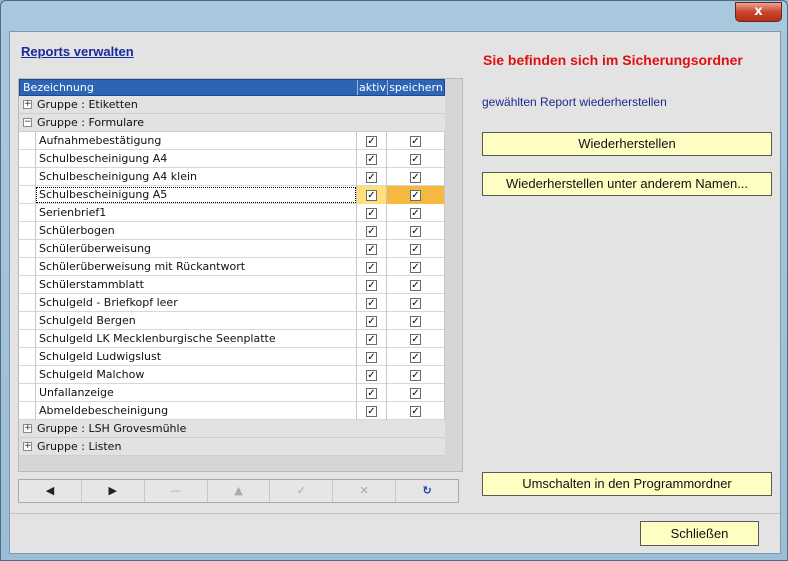  Describe the element at coordinates (196, 213) in the screenshot. I see `report-name: Serienbrief1` at that location.